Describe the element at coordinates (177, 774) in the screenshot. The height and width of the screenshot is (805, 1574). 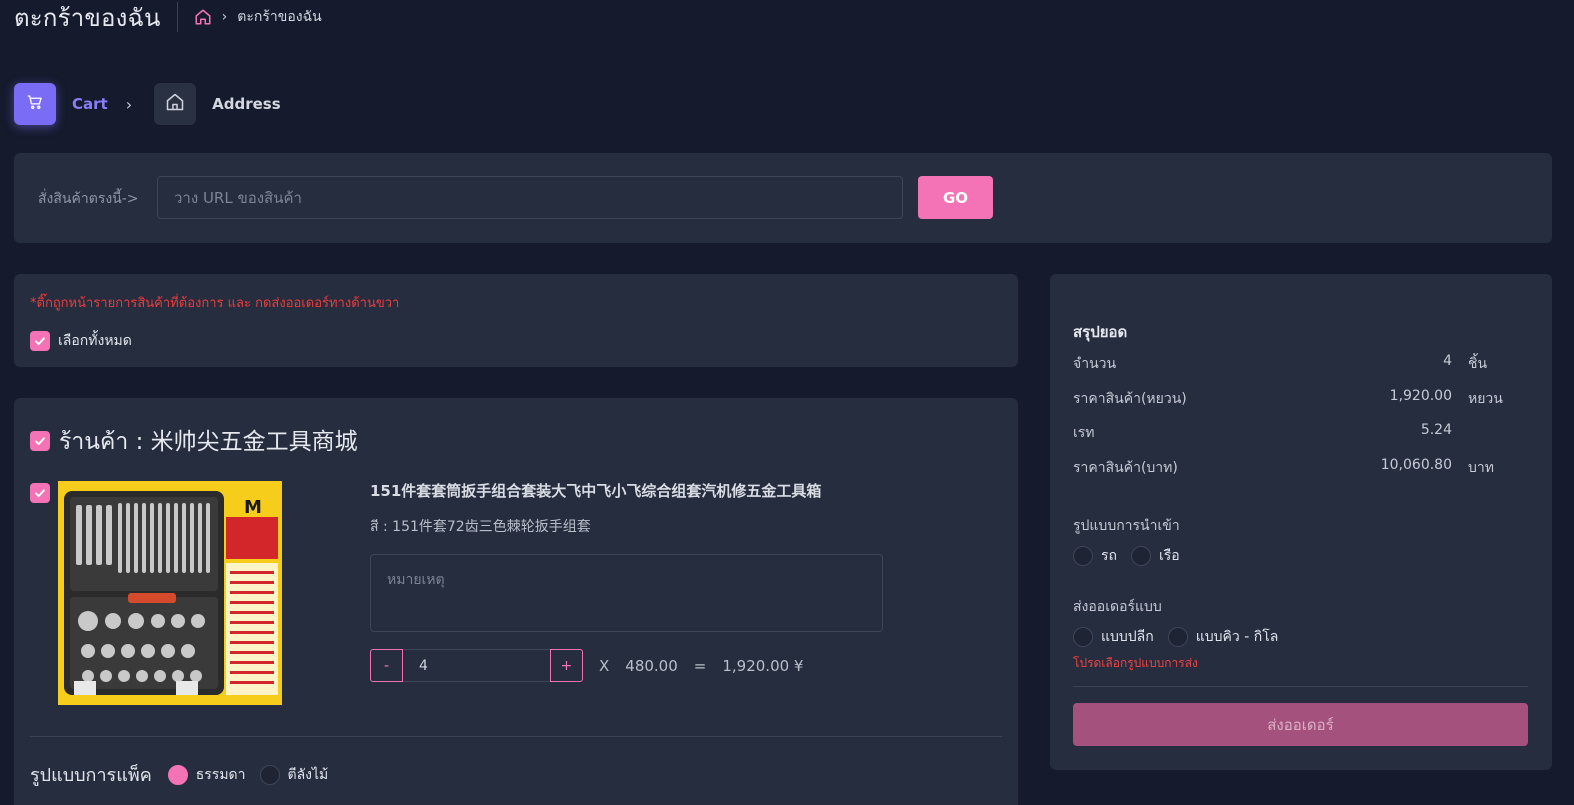
I see `packing-normal-radio` at that location.